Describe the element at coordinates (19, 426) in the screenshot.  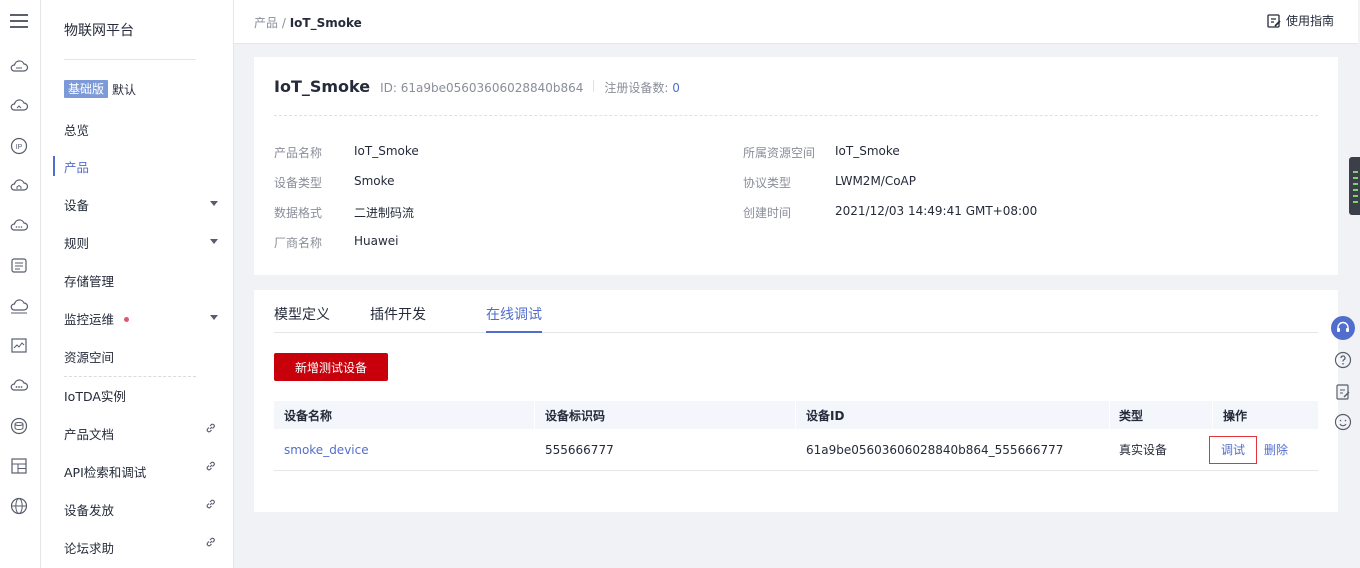
I see `database-icon` at that location.